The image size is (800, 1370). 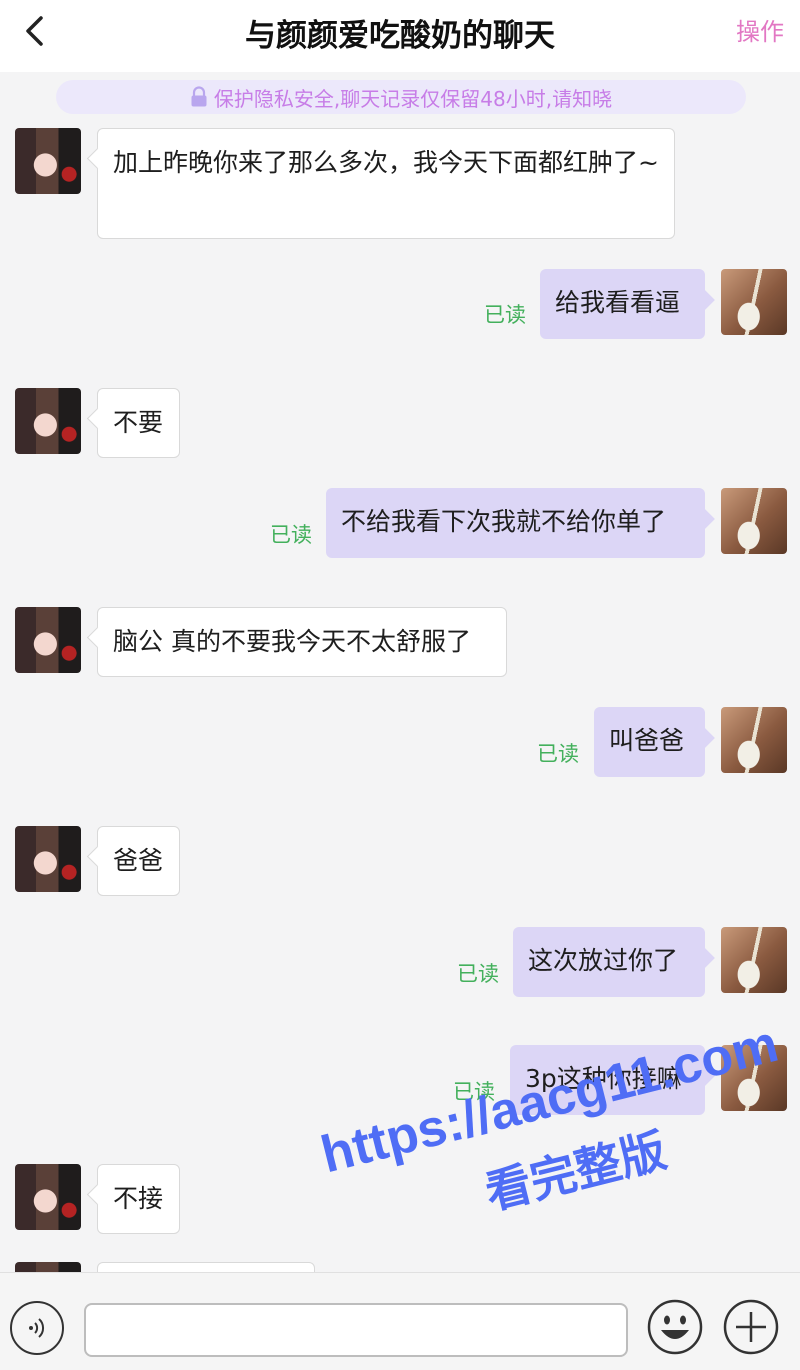 I want to click on chat-title: 与颜颜爱吃酸奶的聊天, so click(x=400, y=36).